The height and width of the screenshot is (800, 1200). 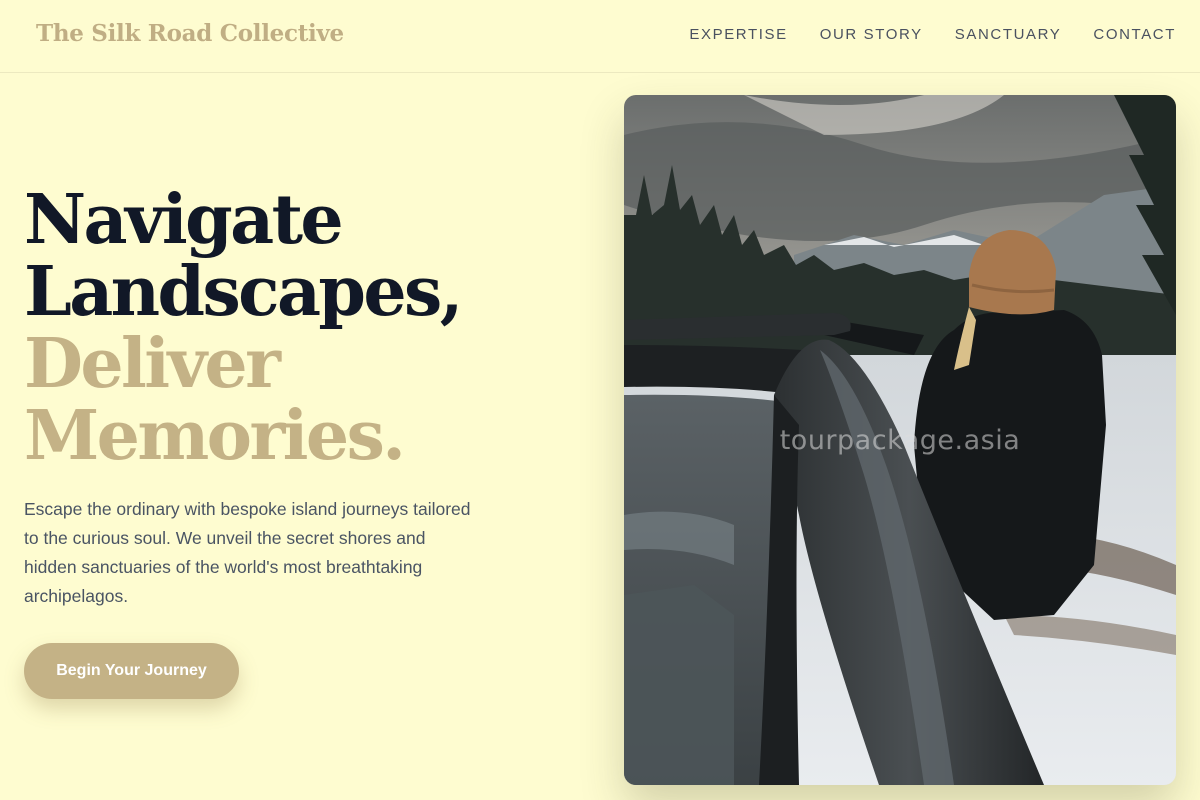 I want to click on nav-link-sanctuary: SANCTUARY, so click(x=1008, y=34).